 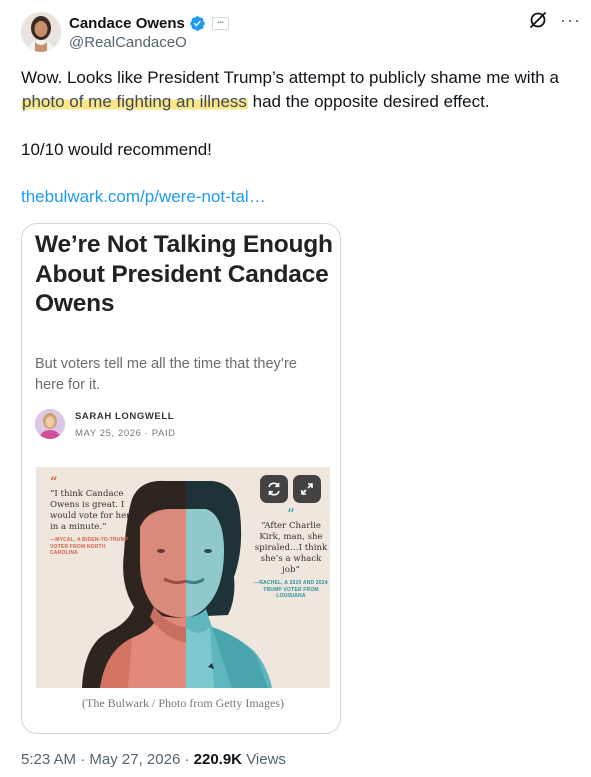 What do you see at coordinates (307, 489) in the screenshot?
I see `expand-icon` at bounding box center [307, 489].